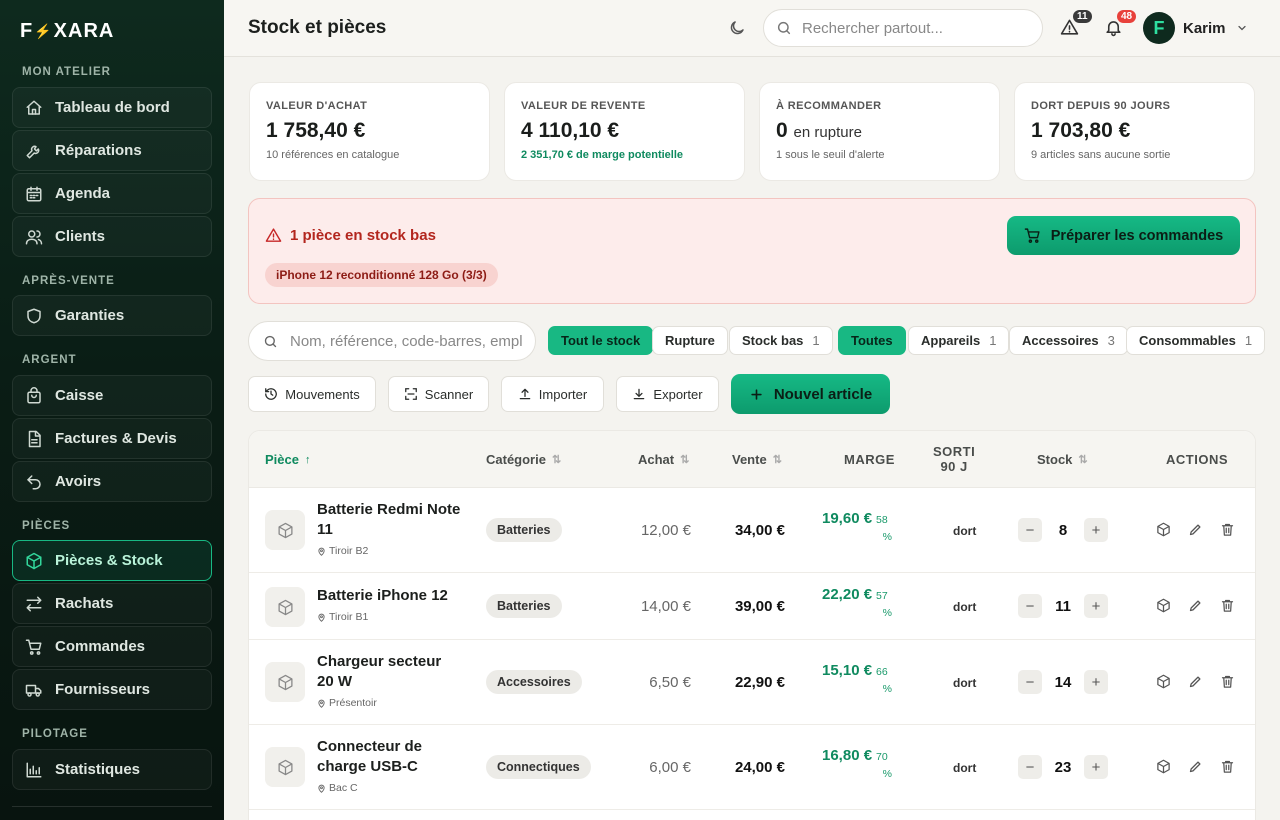  I want to click on stock-search, so click(392, 341).